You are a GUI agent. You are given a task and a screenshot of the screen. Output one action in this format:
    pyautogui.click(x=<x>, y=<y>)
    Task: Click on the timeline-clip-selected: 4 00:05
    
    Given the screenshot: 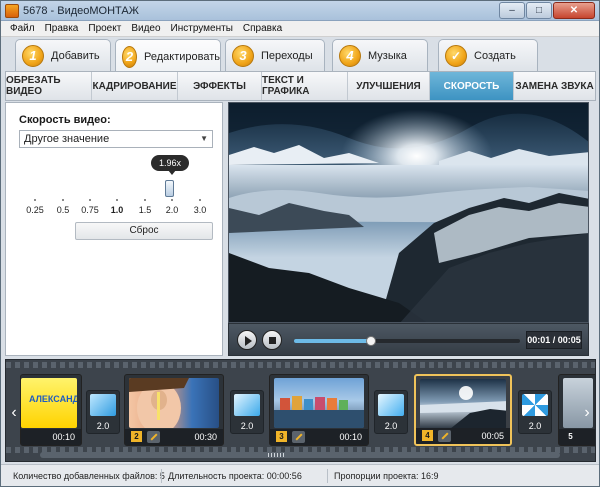 What is the action you would take?
    pyautogui.click(x=463, y=410)
    